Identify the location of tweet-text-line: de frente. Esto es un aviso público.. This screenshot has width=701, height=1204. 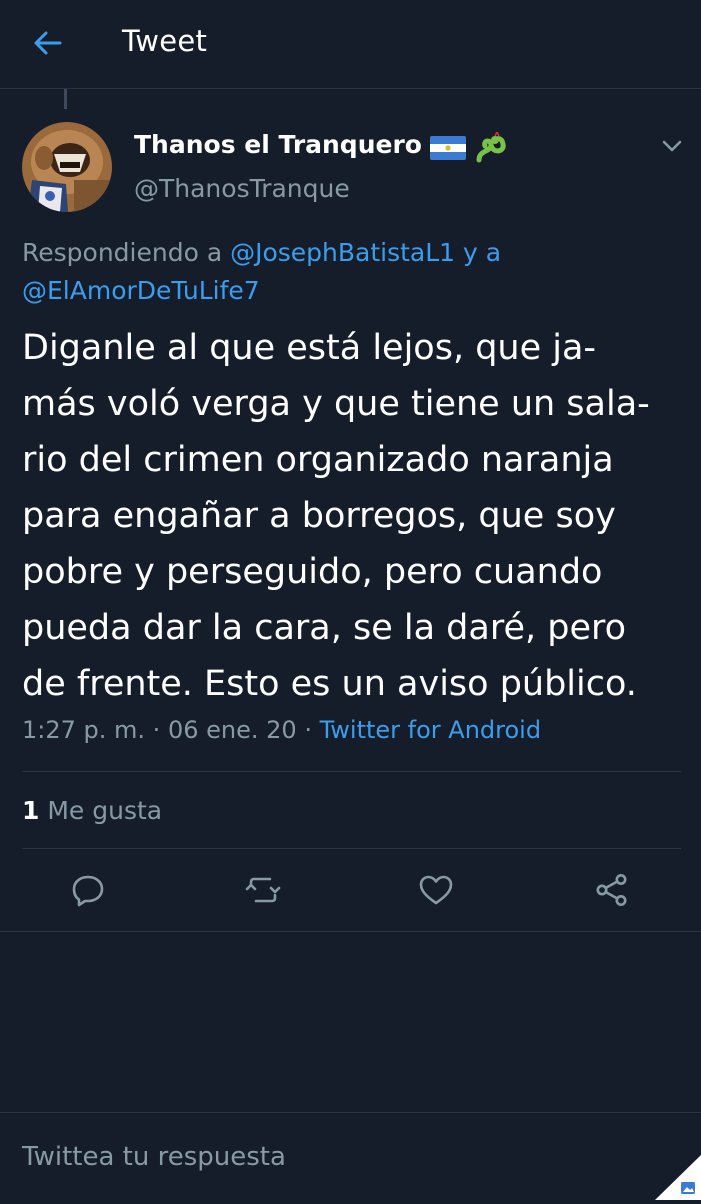
(329, 684).